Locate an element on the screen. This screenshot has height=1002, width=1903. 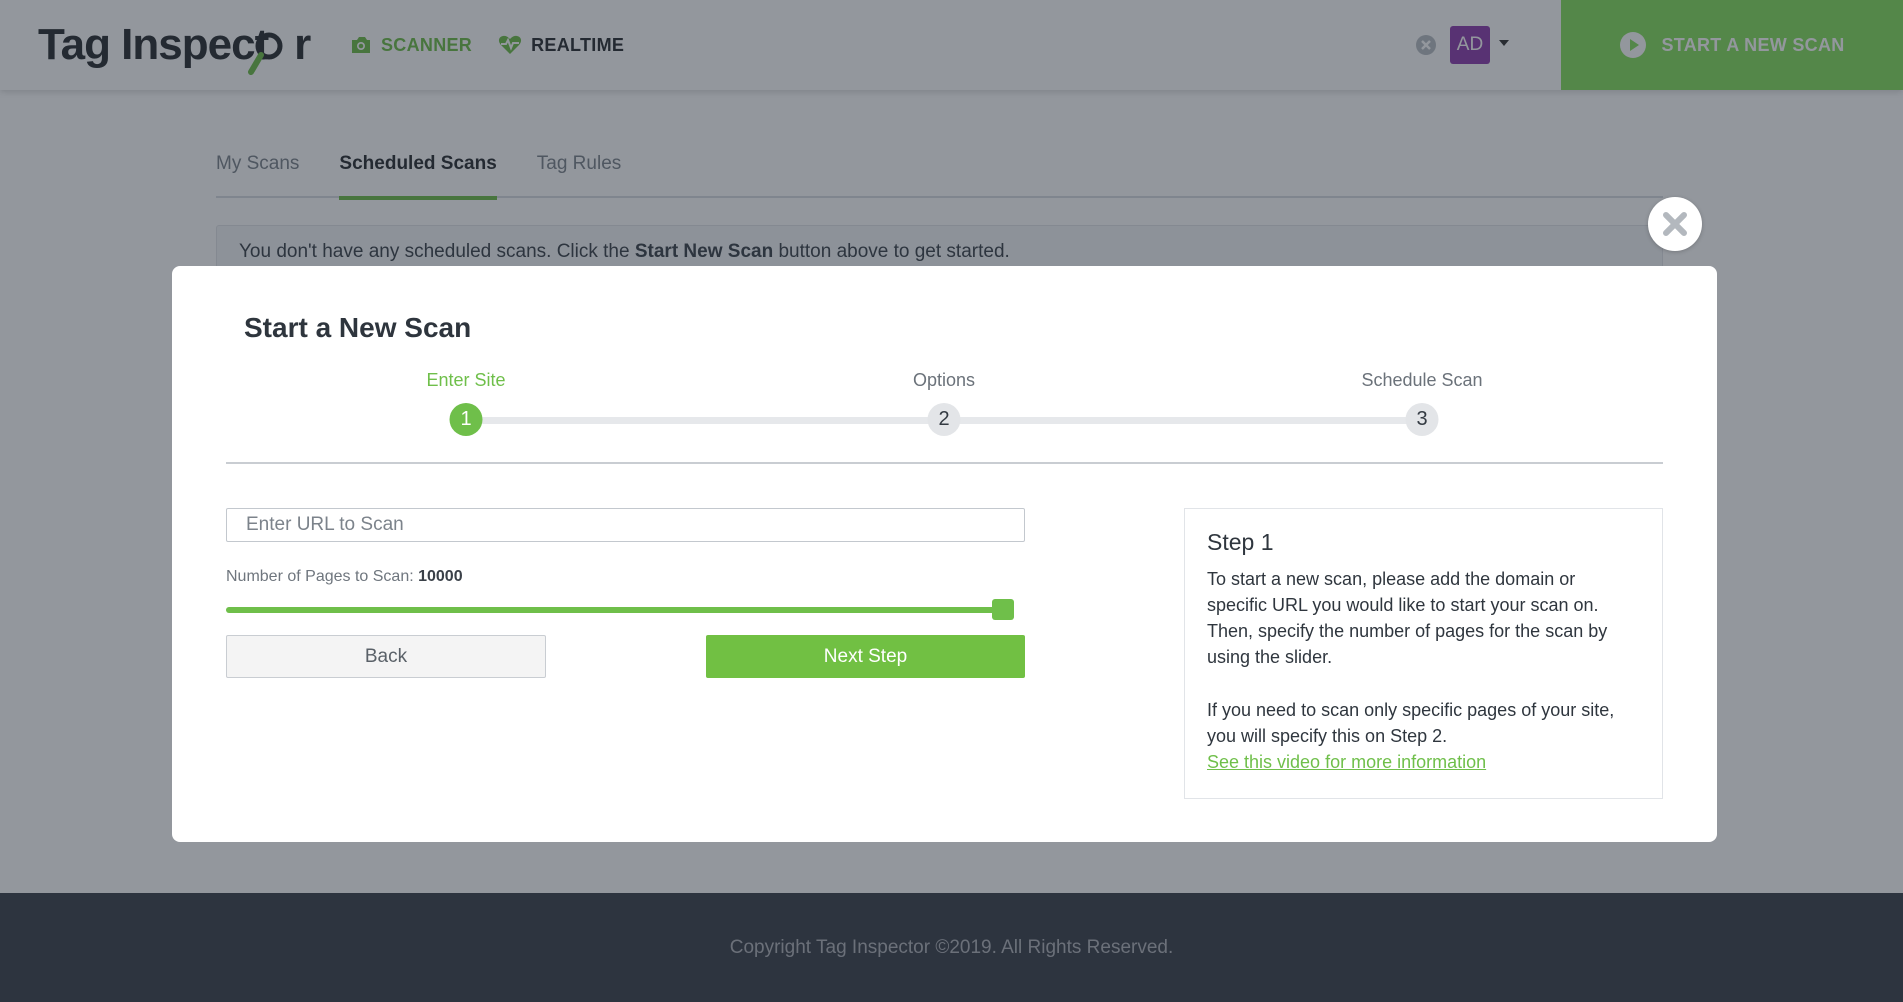
step-dot-3: 3 is located at coordinates (1422, 419).